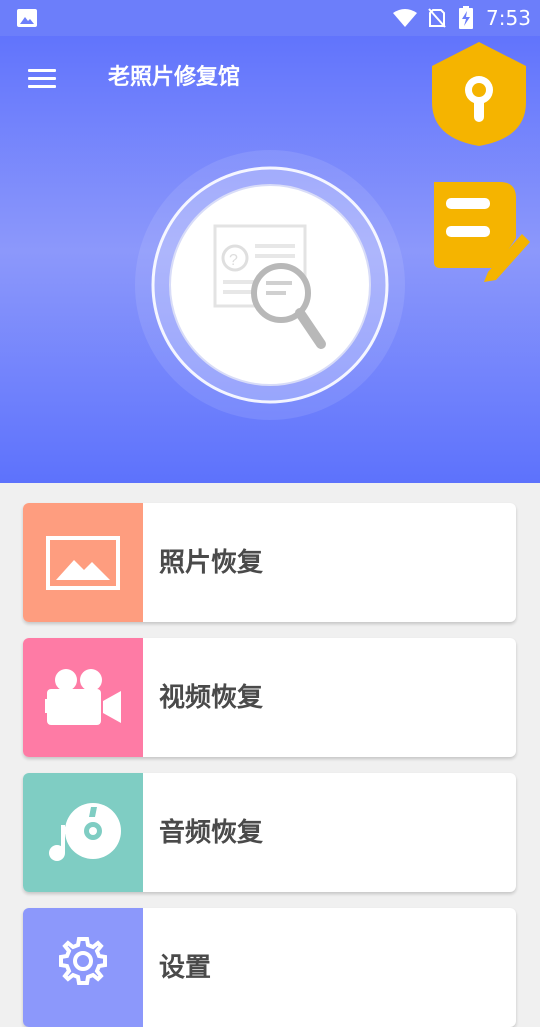 The width and height of the screenshot is (540, 1027). I want to click on music-disc-icon, so click(85, 832).